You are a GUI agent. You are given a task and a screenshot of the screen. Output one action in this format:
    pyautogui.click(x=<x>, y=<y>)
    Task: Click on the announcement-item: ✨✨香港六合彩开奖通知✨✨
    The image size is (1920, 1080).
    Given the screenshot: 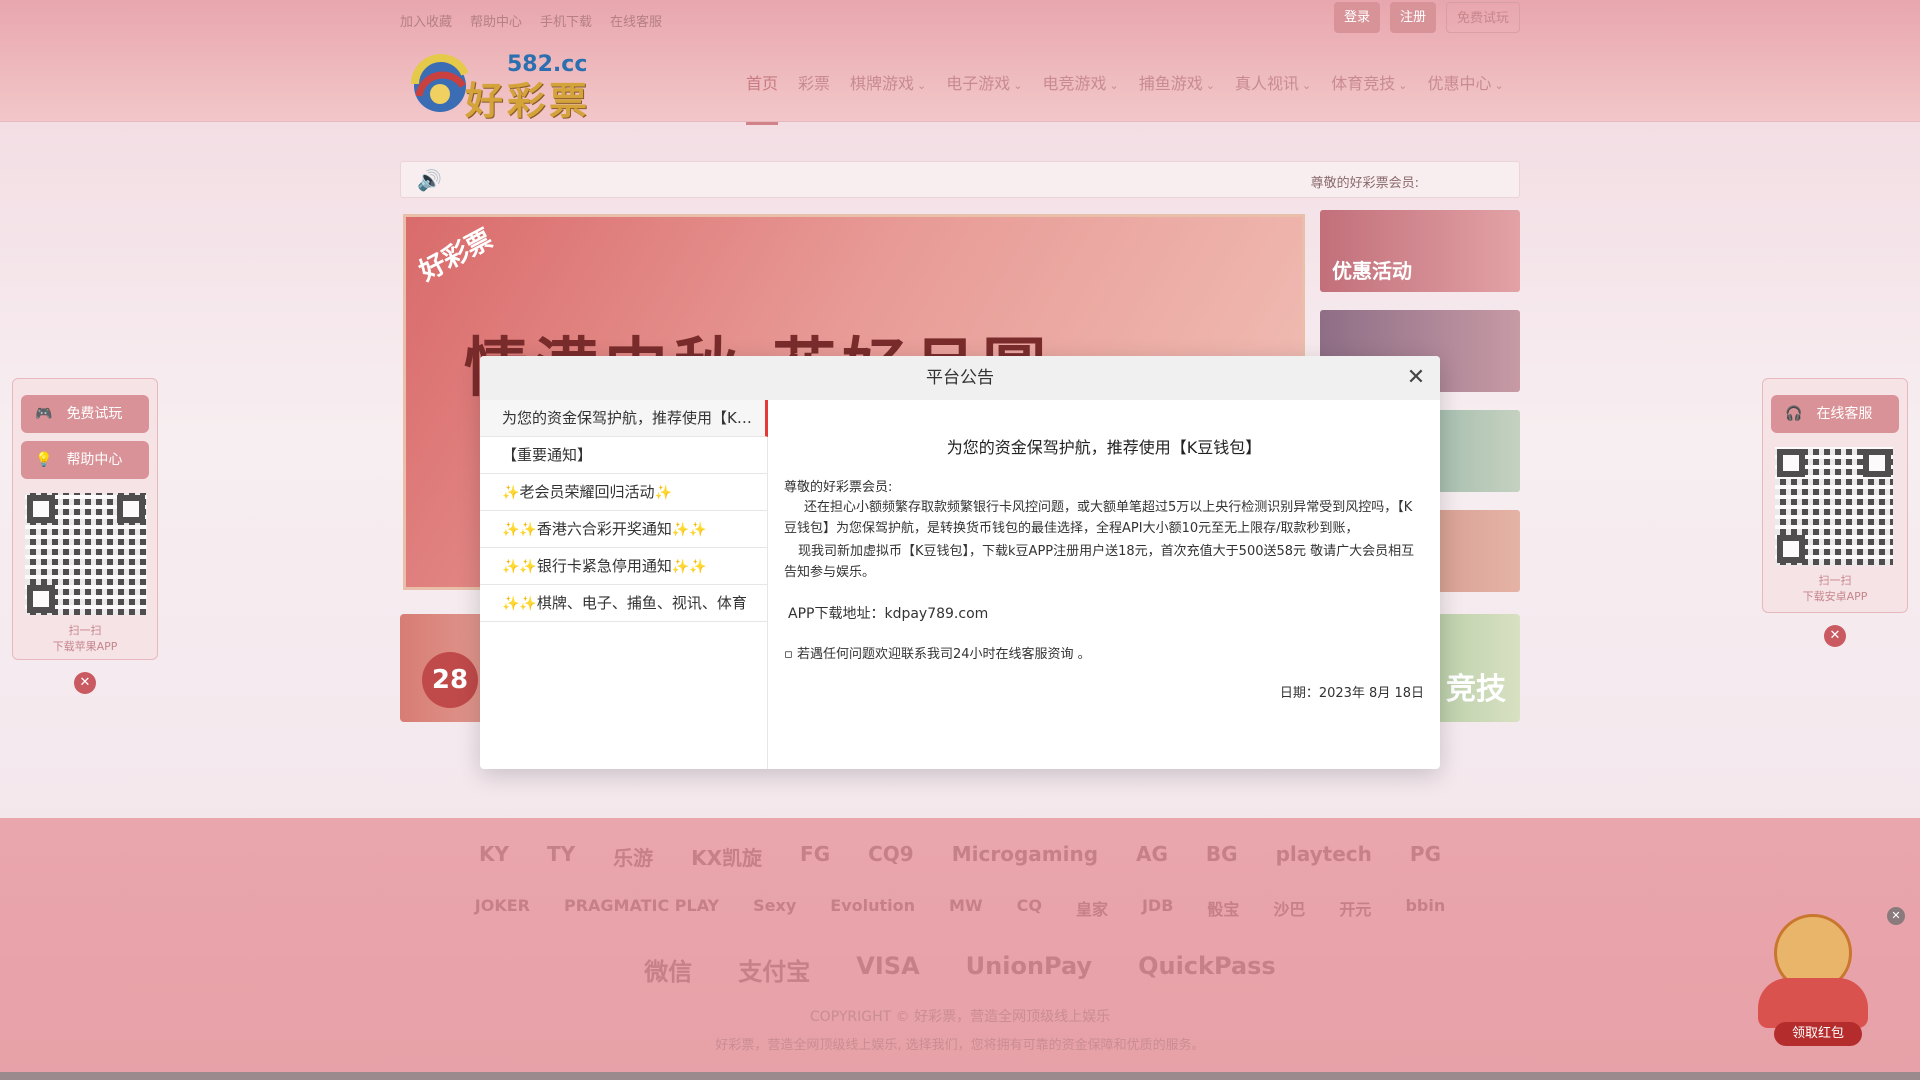 What is the action you would take?
    pyautogui.click(x=624, y=529)
    